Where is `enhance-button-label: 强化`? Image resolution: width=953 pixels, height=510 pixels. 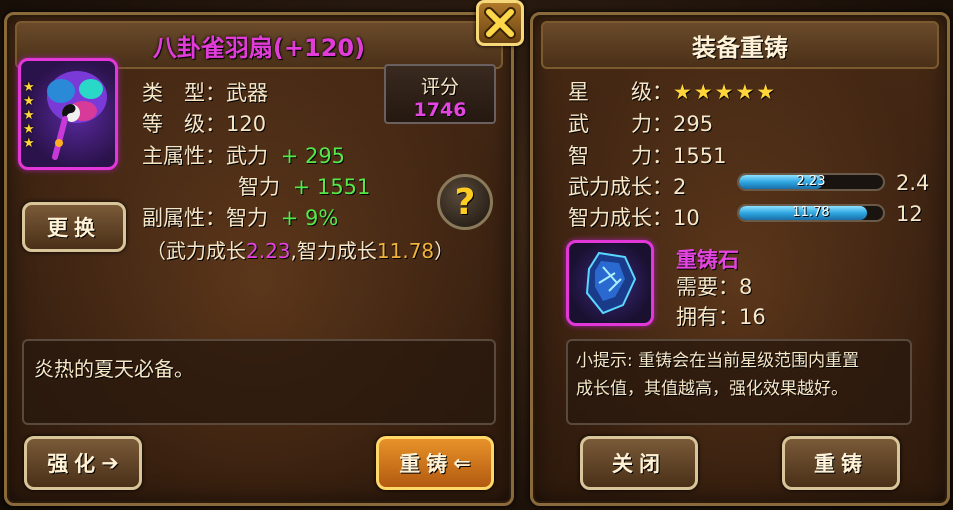 enhance-button-label: 强化 is located at coordinates (74, 464).